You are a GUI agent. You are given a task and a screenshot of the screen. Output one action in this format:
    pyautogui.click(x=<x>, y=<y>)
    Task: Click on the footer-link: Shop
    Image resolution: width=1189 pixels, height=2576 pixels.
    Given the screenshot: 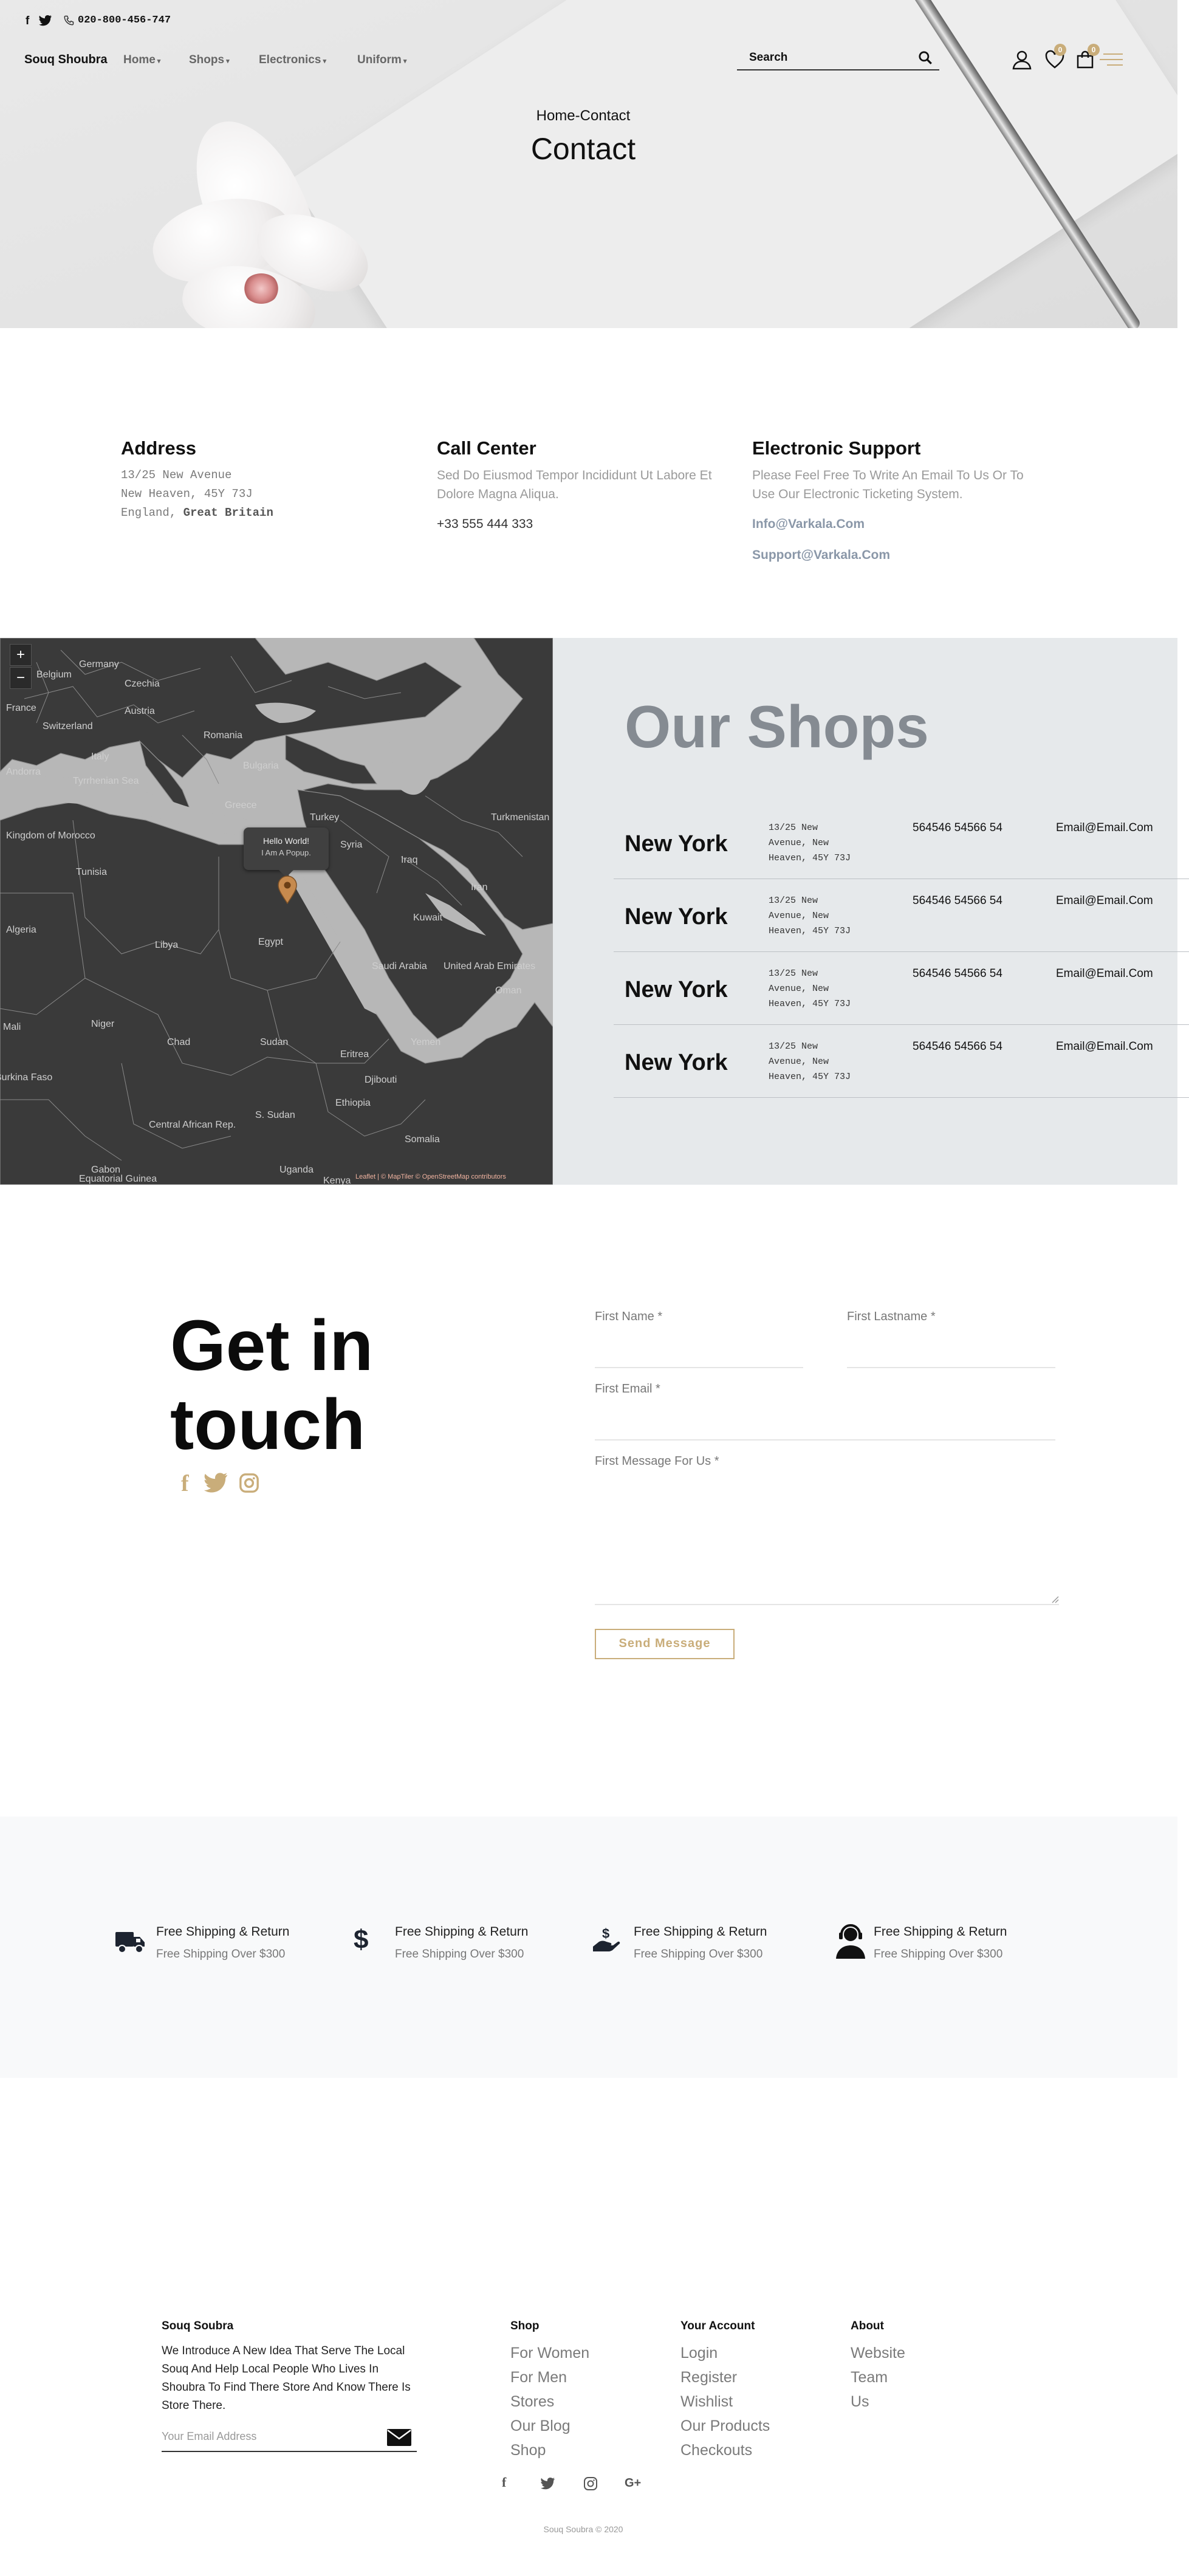 What is the action you would take?
    pyautogui.click(x=528, y=2450)
    